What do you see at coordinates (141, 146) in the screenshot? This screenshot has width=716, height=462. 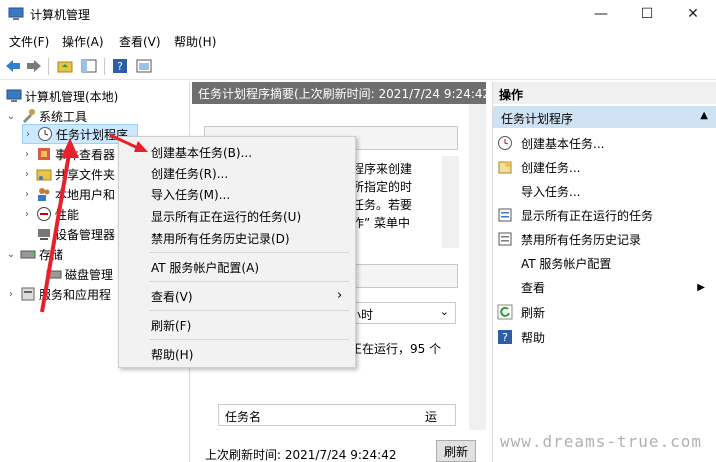 I see `annotation-arrow-right-head` at bounding box center [141, 146].